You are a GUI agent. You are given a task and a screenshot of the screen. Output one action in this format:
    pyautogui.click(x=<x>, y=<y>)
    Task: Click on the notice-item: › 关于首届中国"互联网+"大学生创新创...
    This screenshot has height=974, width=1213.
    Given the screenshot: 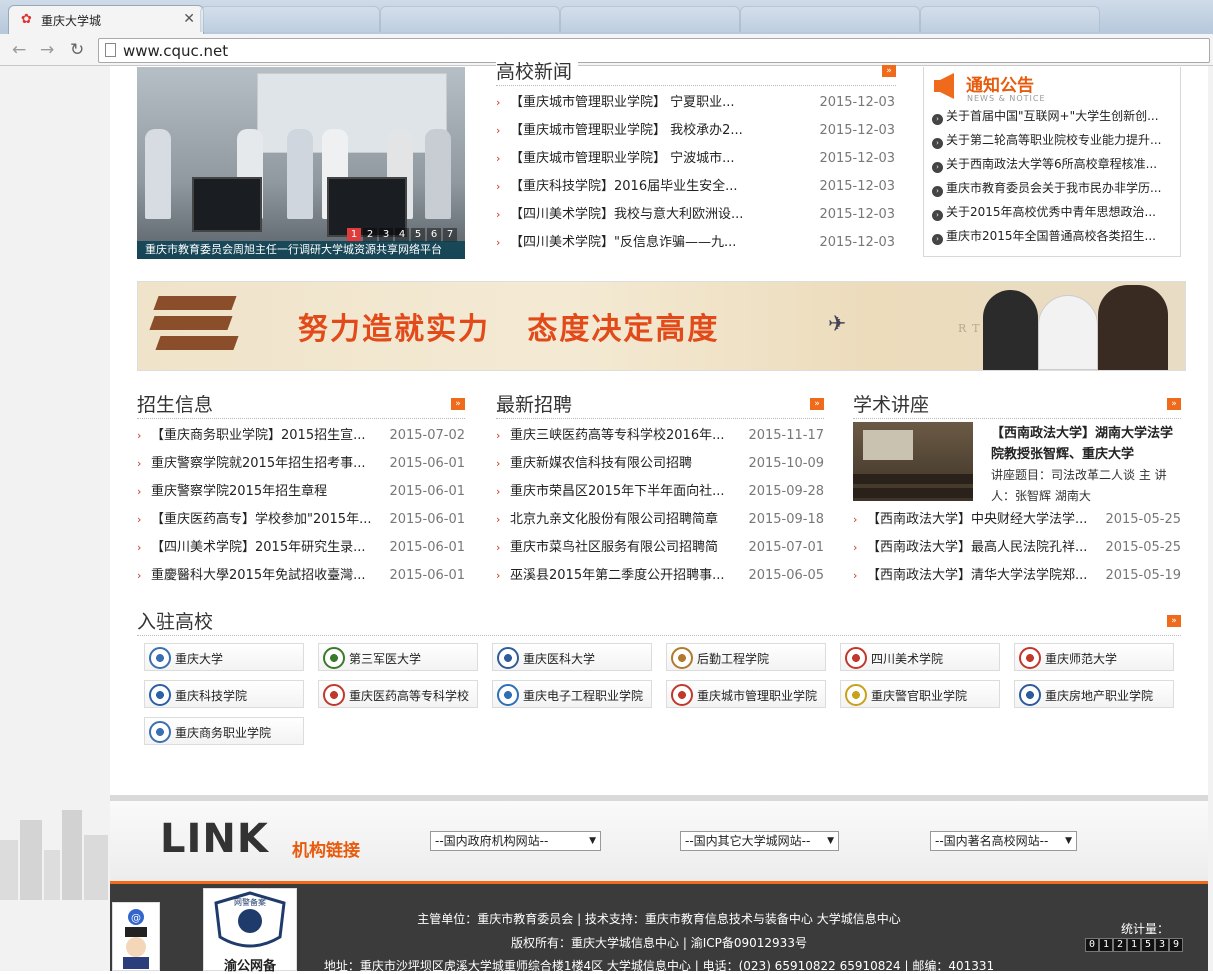 What is the action you would take?
    pyautogui.click(x=1052, y=116)
    